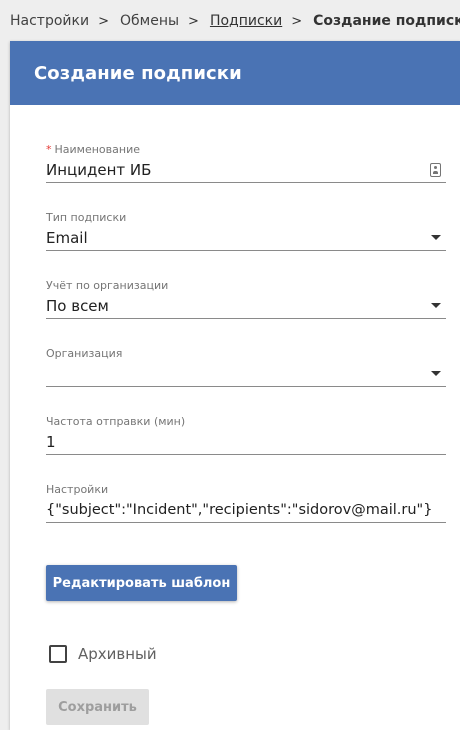 The width and height of the screenshot is (460, 730). Describe the element at coordinates (386, 21) in the screenshot. I see `breadcrumb-current: Создание подписки` at that location.